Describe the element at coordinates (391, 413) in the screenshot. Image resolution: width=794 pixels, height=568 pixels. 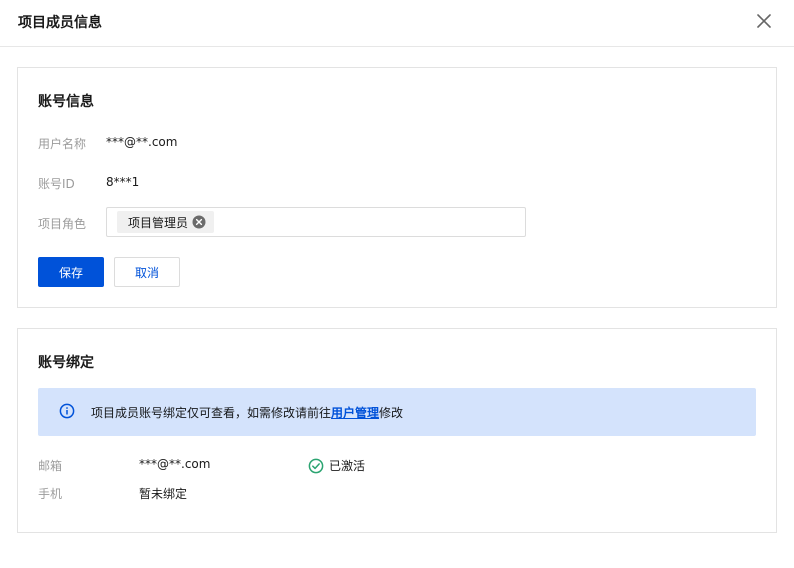
I see `notice-text-after: 修改` at that location.